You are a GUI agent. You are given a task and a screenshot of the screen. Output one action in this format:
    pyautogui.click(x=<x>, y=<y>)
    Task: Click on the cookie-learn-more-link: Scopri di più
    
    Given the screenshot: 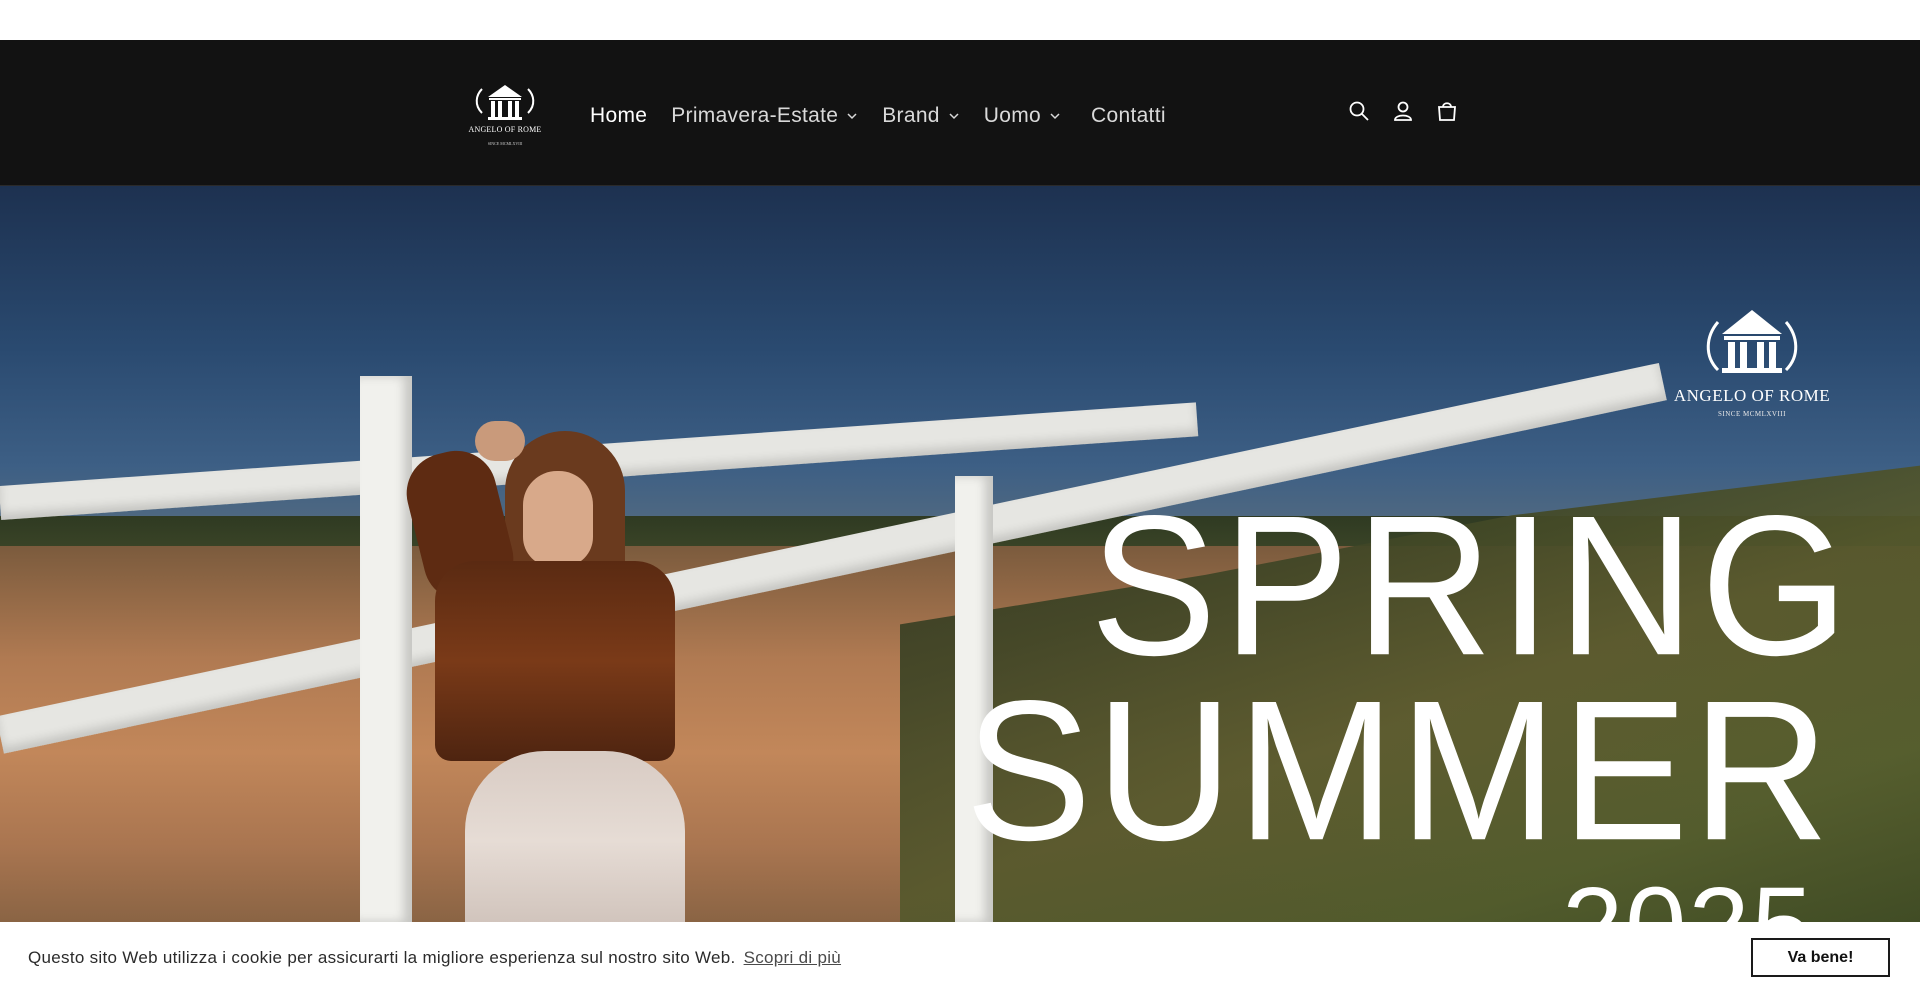 What is the action you would take?
    pyautogui.click(x=792, y=957)
    